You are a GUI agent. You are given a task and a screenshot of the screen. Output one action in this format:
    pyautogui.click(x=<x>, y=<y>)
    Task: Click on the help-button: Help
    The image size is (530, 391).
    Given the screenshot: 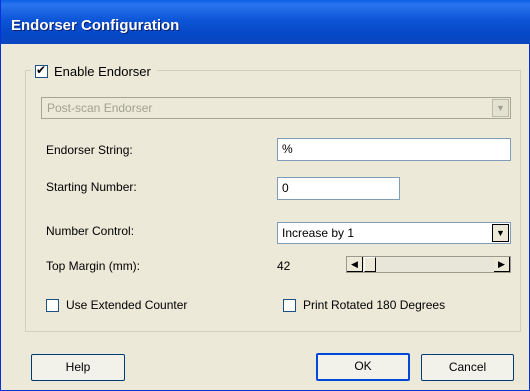 What is the action you would take?
    pyautogui.click(x=78, y=367)
    